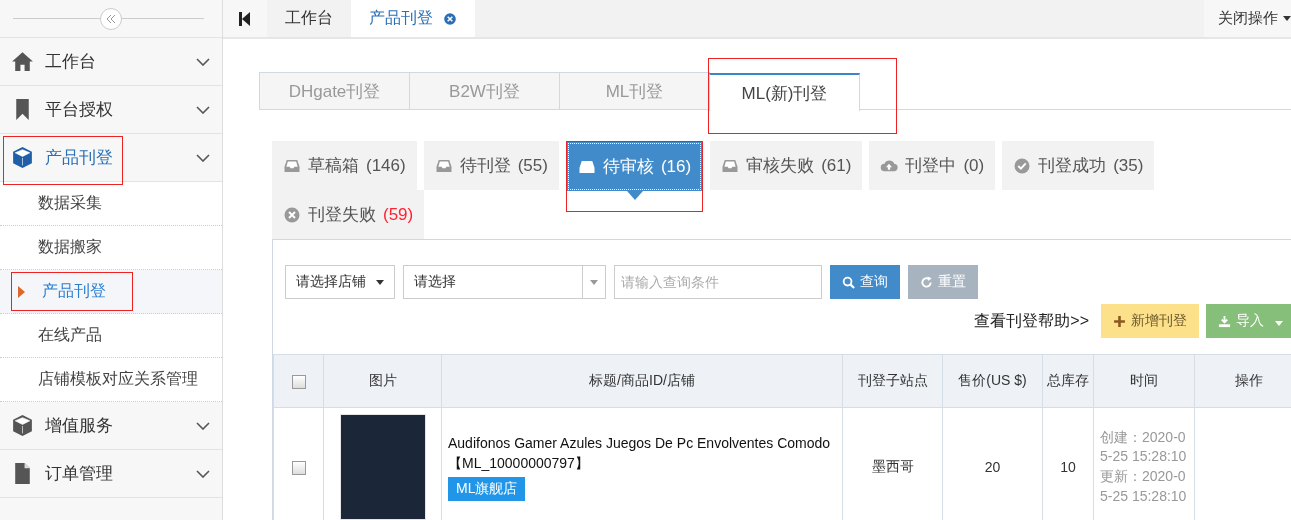 The image size is (1291, 520). What do you see at coordinates (504, 282) in the screenshot?
I see `option-select: 请选择` at bounding box center [504, 282].